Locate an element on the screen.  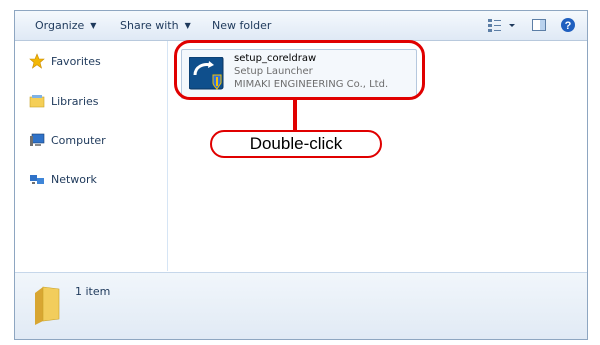
nav-item-label: Computer is located at coordinates (78, 140).